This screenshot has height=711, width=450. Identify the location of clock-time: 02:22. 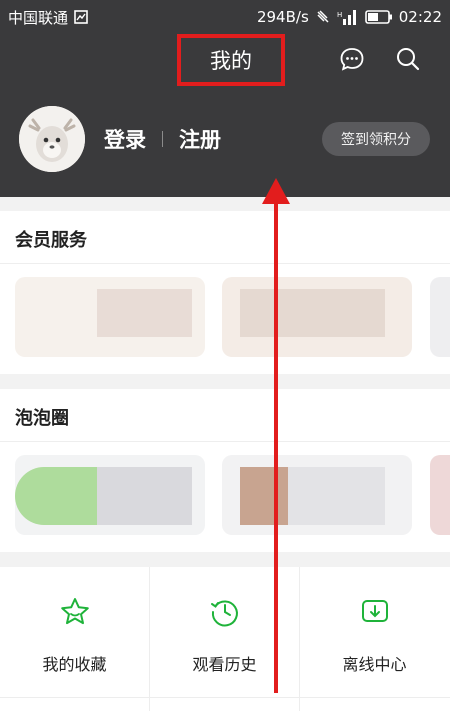
(420, 17).